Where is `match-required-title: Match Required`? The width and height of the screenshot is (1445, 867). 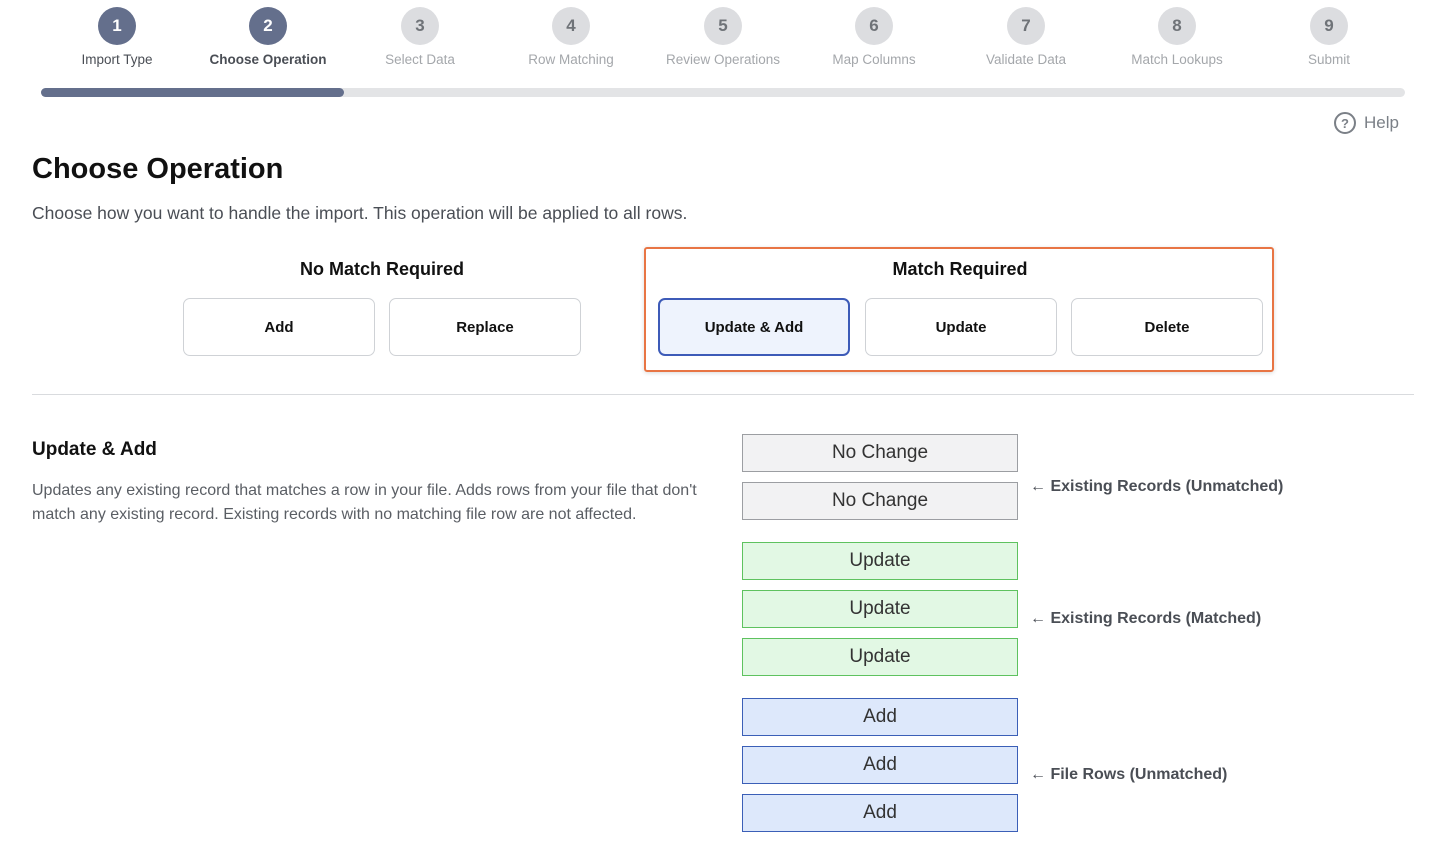
match-required-title: Match Required is located at coordinates (960, 269).